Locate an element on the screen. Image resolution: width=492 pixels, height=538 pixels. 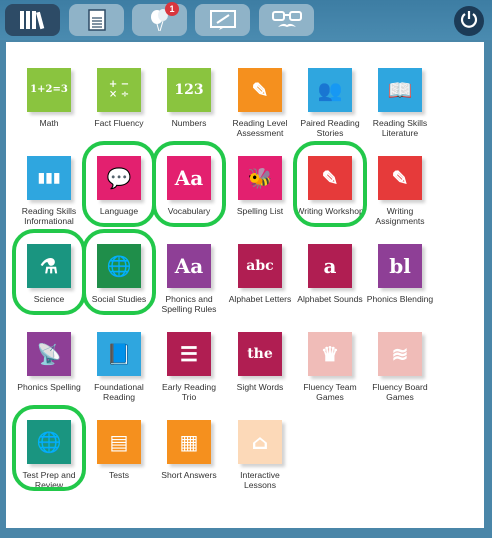
tile-foundational-reading: 📘 Foundational Reading is located at coordinates (119, 374).